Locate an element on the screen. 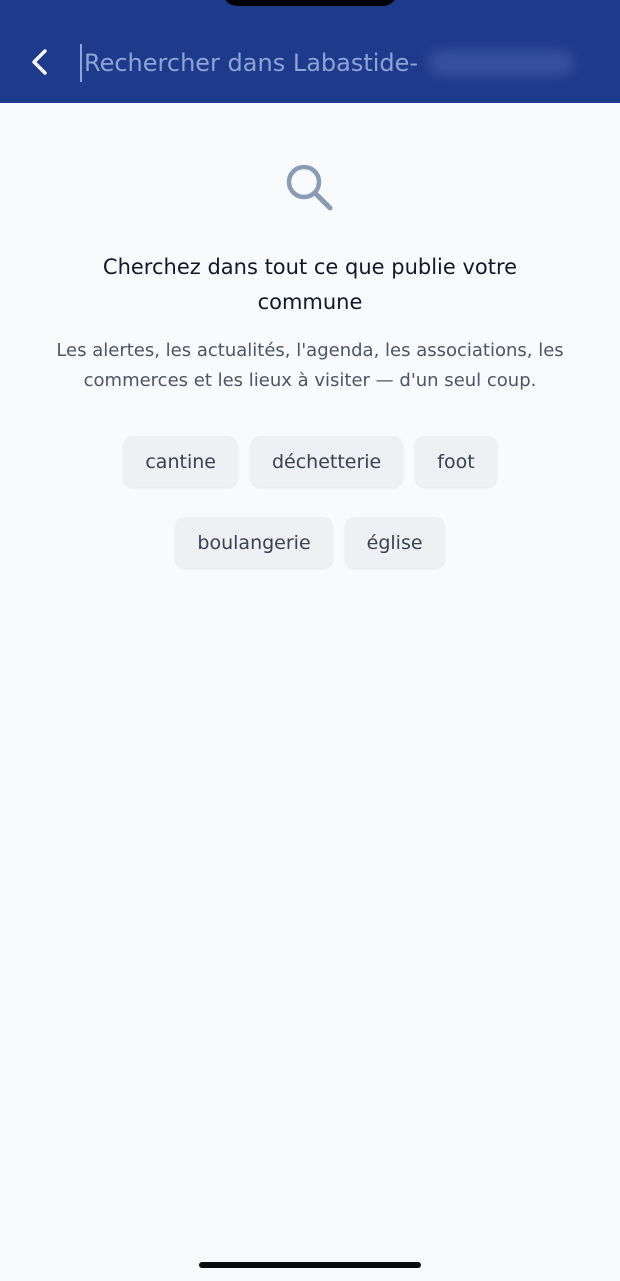  back-button is located at coordinates (40, 62).